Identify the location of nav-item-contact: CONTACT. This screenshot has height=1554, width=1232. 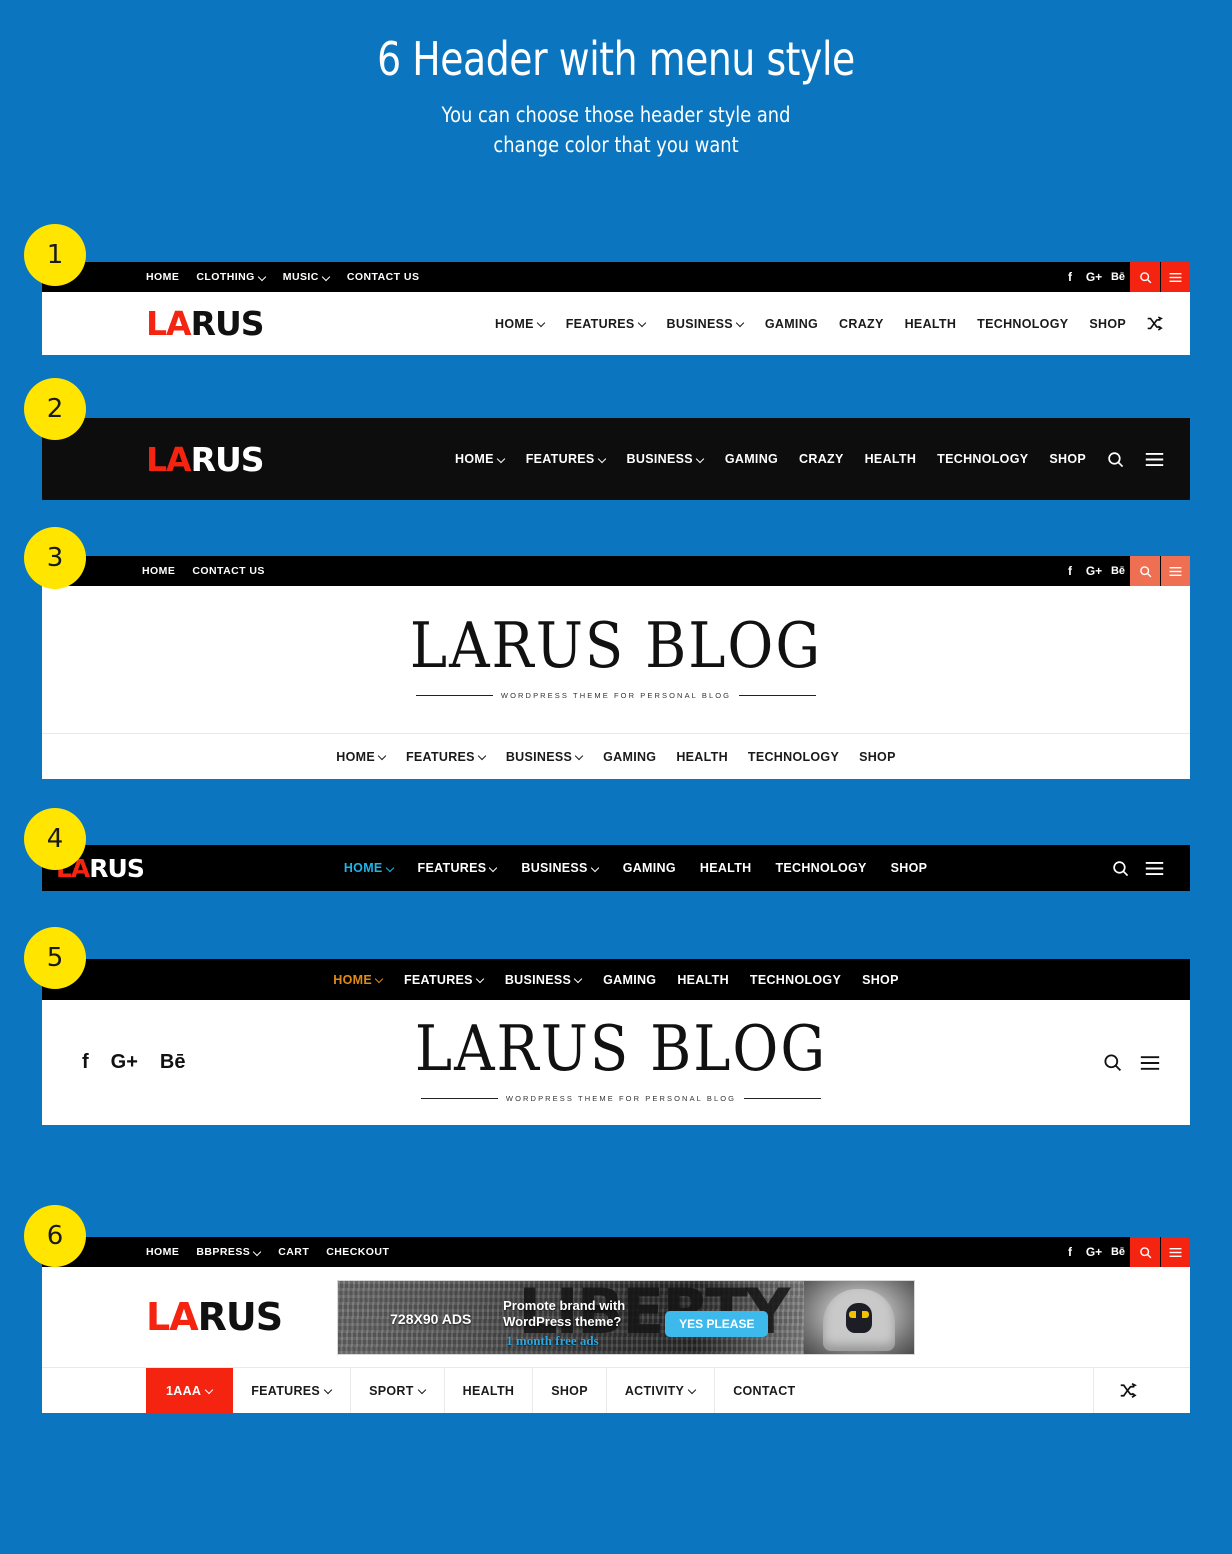
(904, 1390).